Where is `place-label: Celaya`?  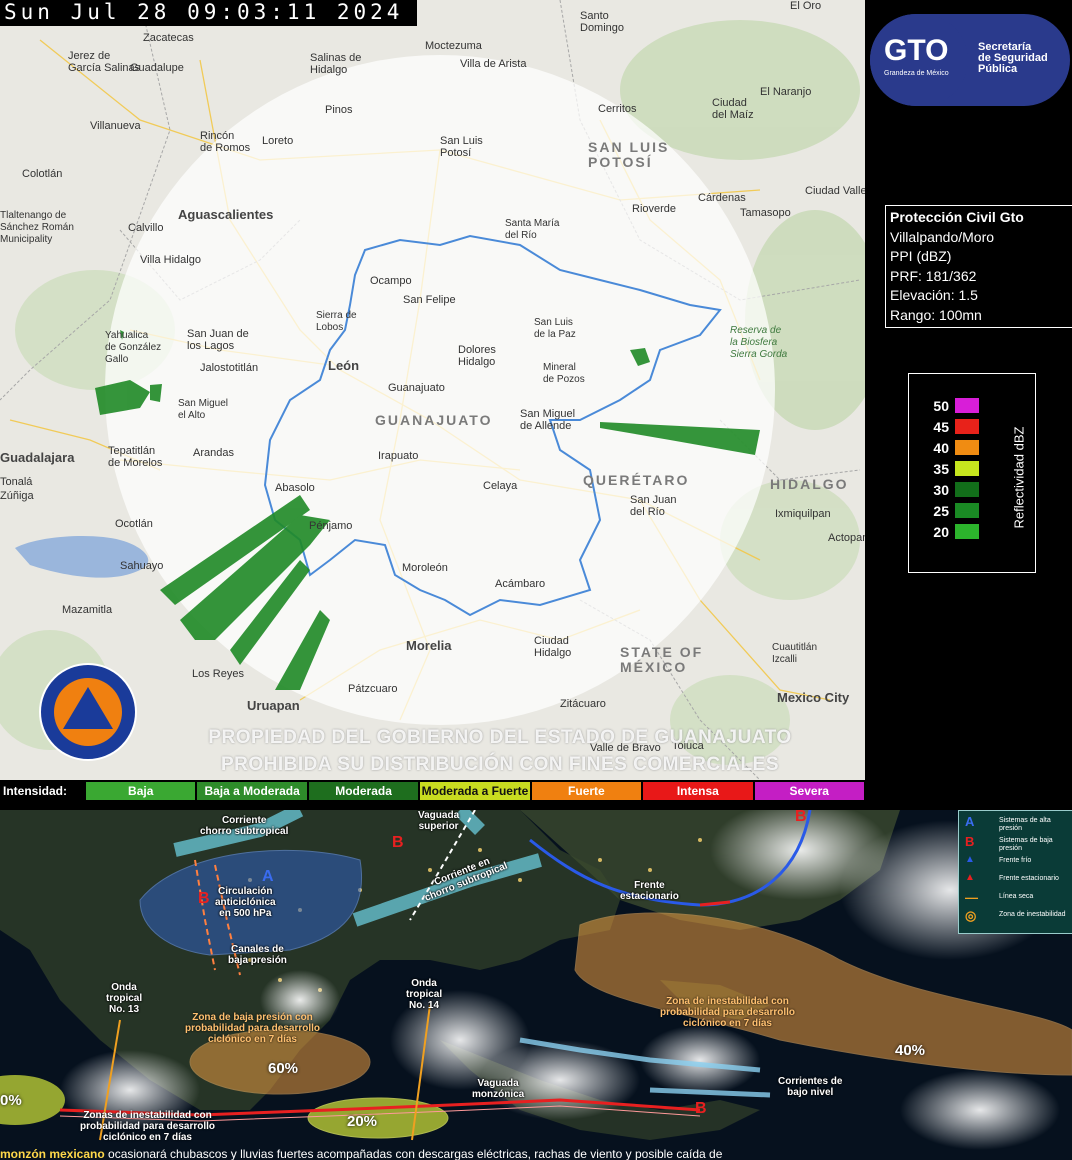 place-label: Celaya is located at coordinates (500, 486).